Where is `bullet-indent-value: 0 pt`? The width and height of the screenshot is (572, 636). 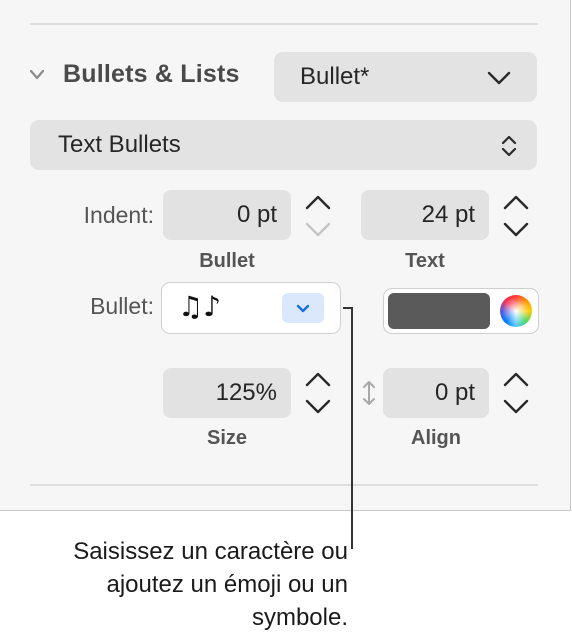 bullet-indent-value: 0 pt is located at coordinates (256, 214).